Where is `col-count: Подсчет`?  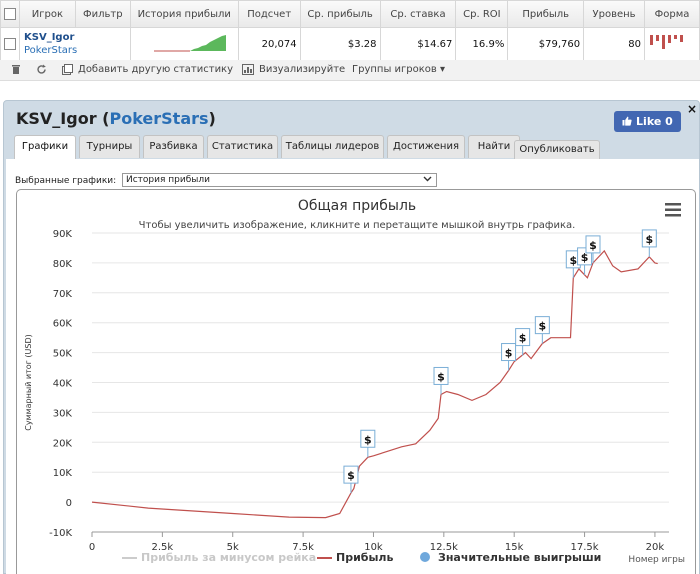
col-count: Подсчет is located at coordinates (269, 14).